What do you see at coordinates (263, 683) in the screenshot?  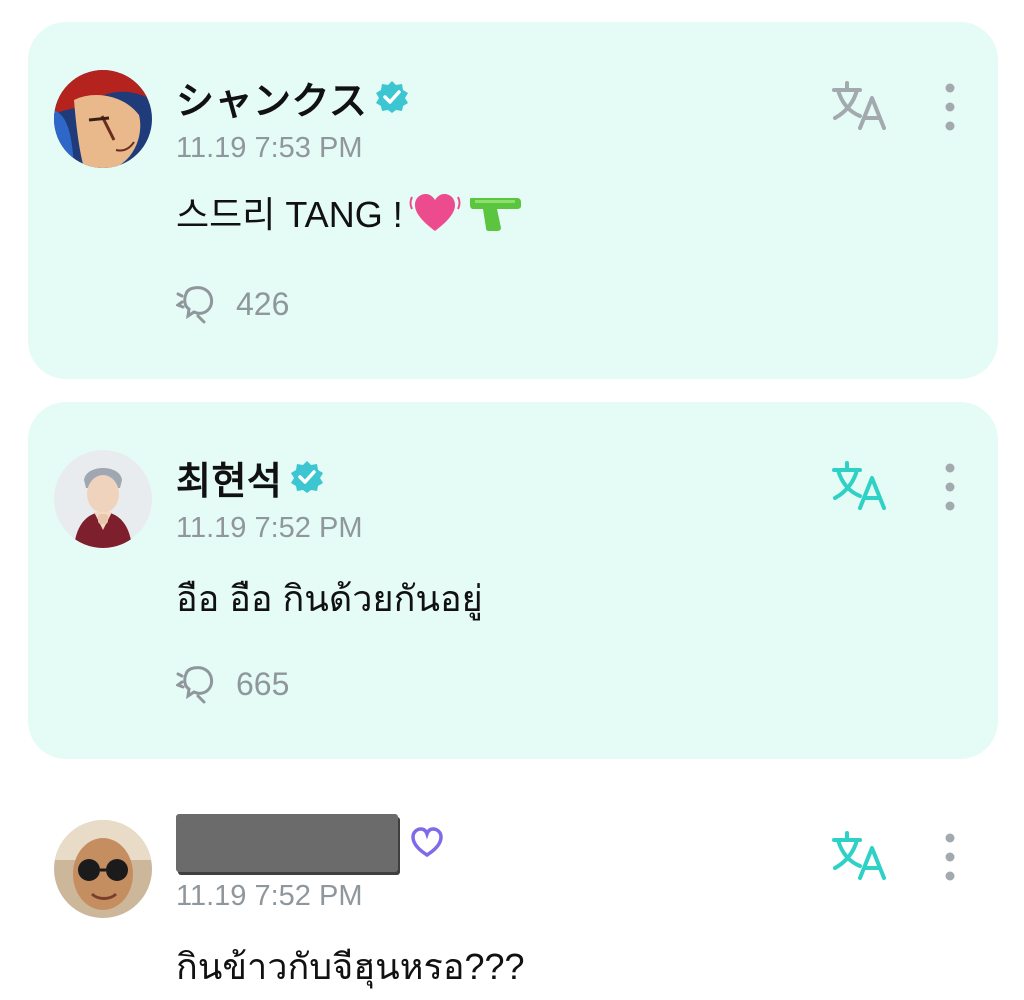 I see `reply-count: 665` at bounding box center [263, 683].